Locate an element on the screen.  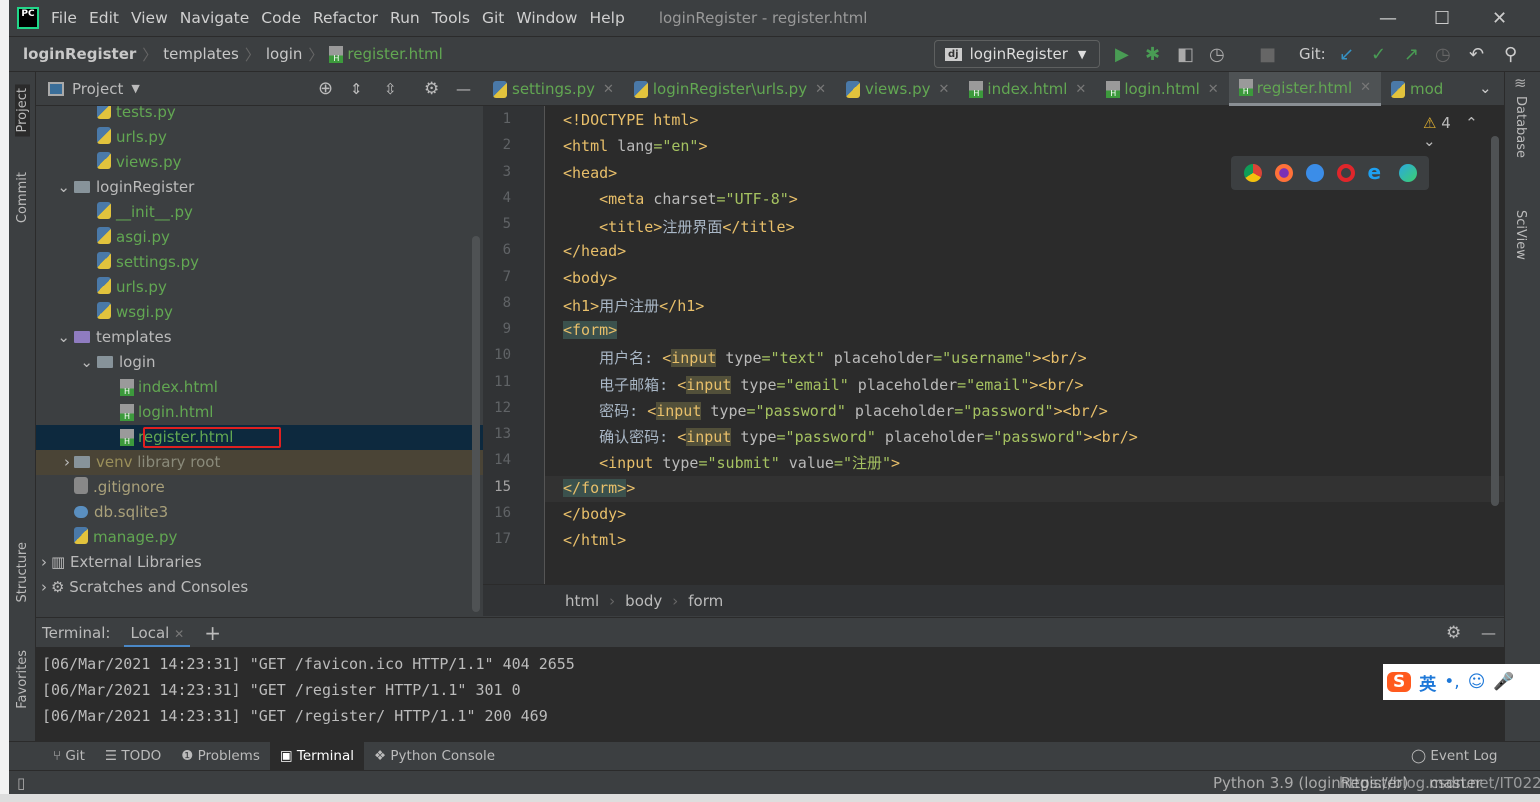
expand-all-icon: ⇕ is located at coordinates (356, 89).